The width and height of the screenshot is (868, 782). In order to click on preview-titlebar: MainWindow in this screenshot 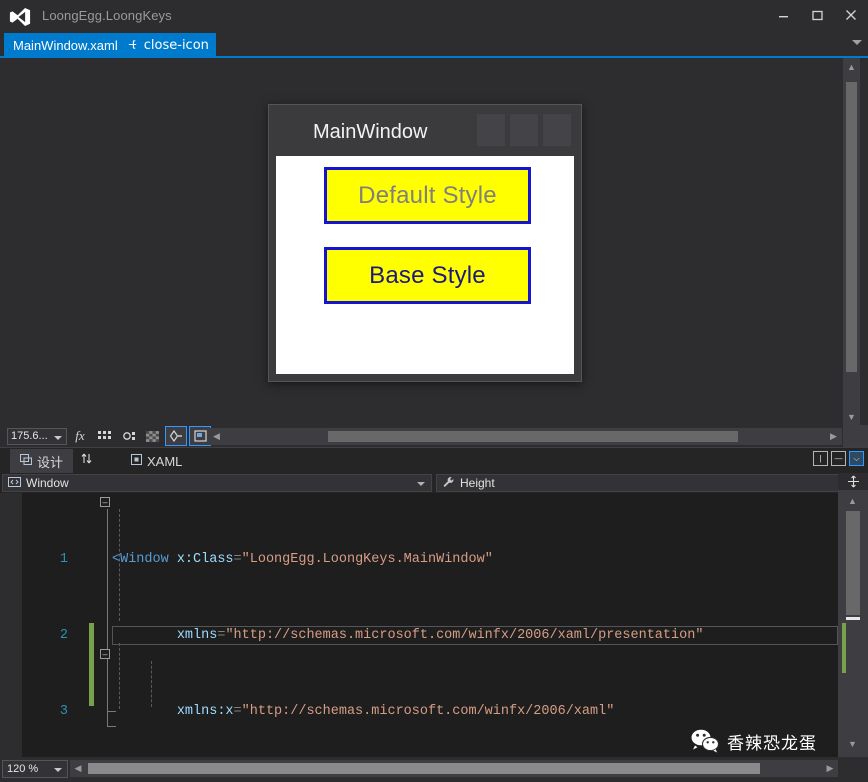, I will do `click(425, 130)`.